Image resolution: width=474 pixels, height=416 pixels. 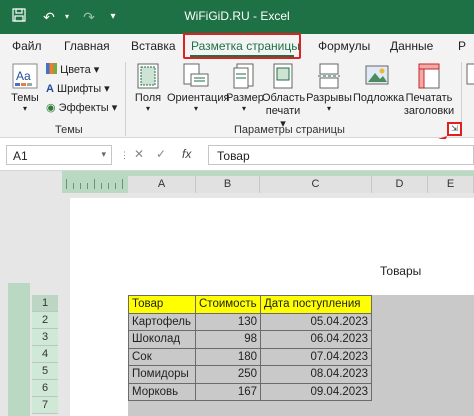 What do you see at coordinates (243, 76) in the screenshot?
I see `size-icon` at bounding box center [243, 76].